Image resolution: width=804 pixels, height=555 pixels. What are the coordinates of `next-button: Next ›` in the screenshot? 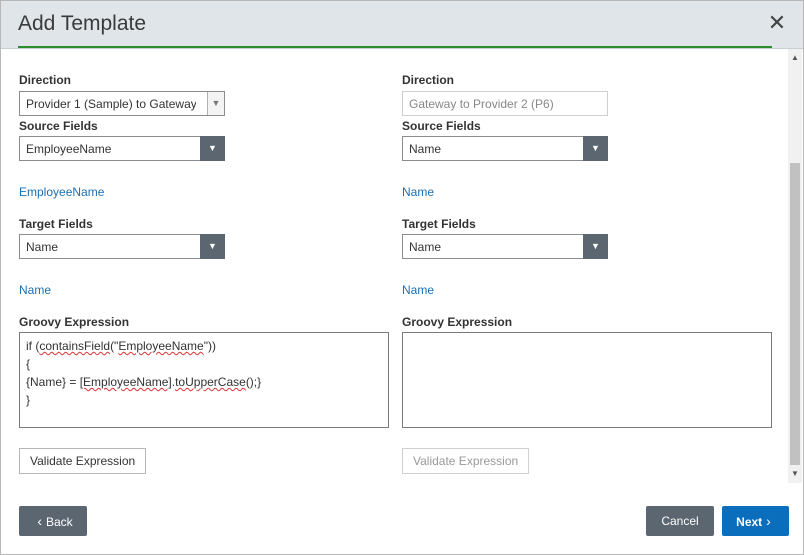 It's located at (755, 521).